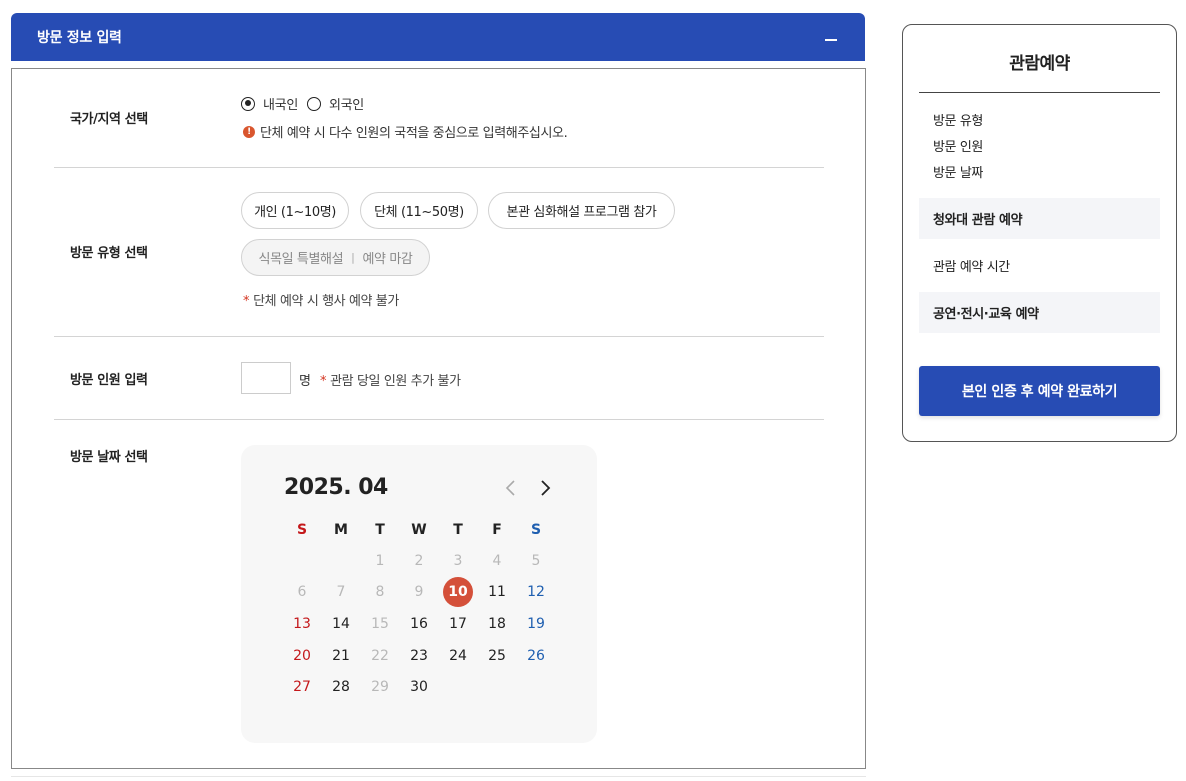 The height and width of the screenshot is (781, 1186). Describe the element at coordinates (305, 381) in the screenshot. I see `visitor-unit: 명` at that location.